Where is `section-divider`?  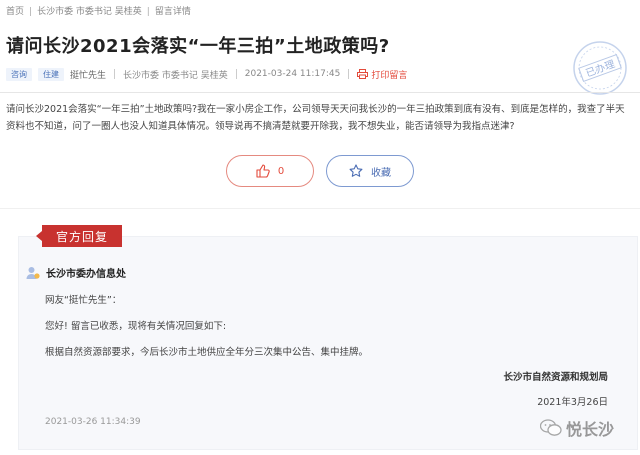 section-divider is located at coordinates (320, 208).